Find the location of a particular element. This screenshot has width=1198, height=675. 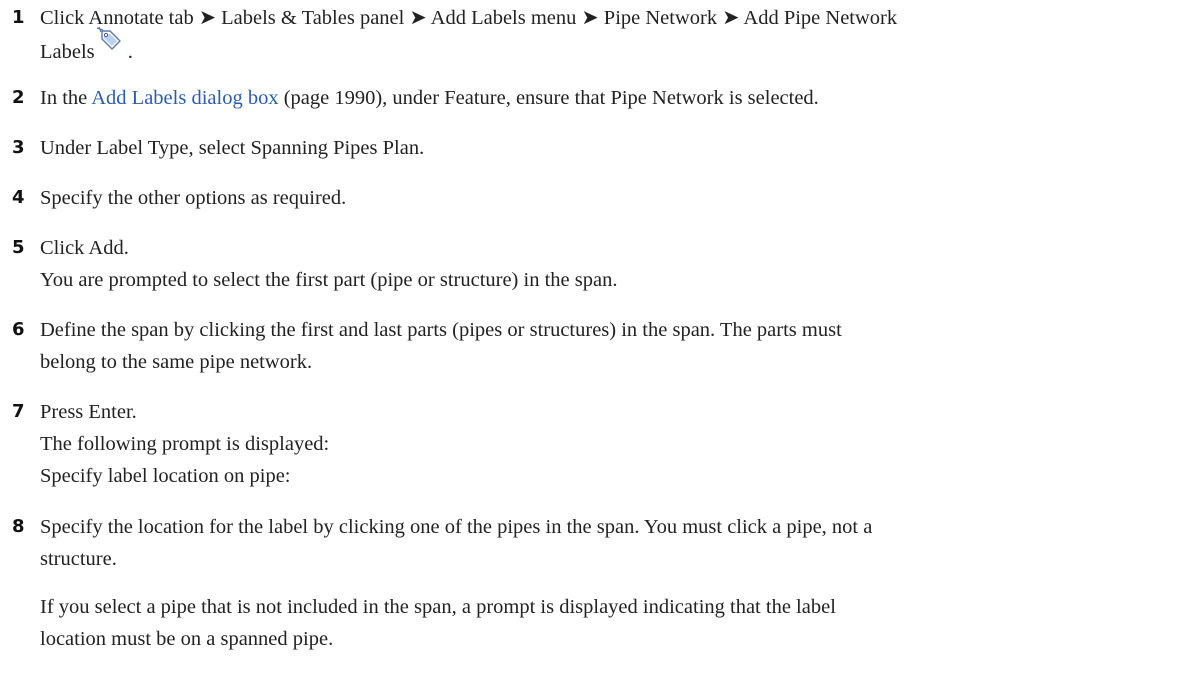

step-note-continued: location must be on a spanned pipe. is located at coordinates (187, 639).